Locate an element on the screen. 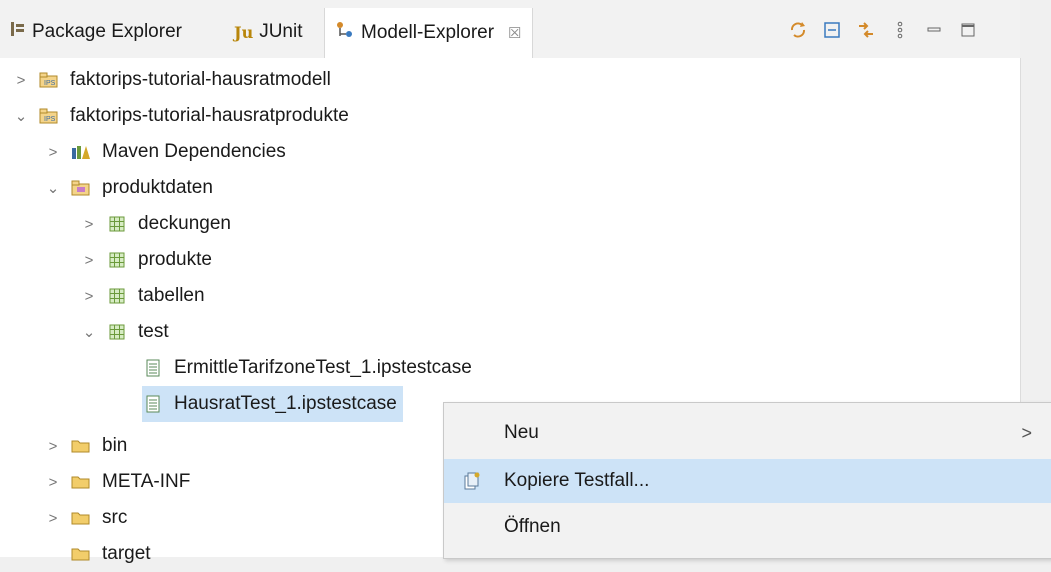 The width and height of the screenshot is (1051, 572). menu-item-label: Neu is located at coordinates (521, 432).